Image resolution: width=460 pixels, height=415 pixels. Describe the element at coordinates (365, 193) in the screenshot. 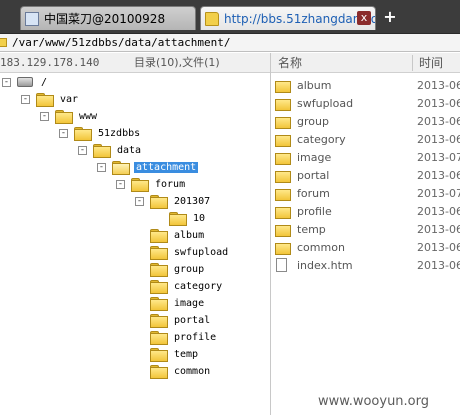

I see `list-item: forum 2013-07-` at that location.